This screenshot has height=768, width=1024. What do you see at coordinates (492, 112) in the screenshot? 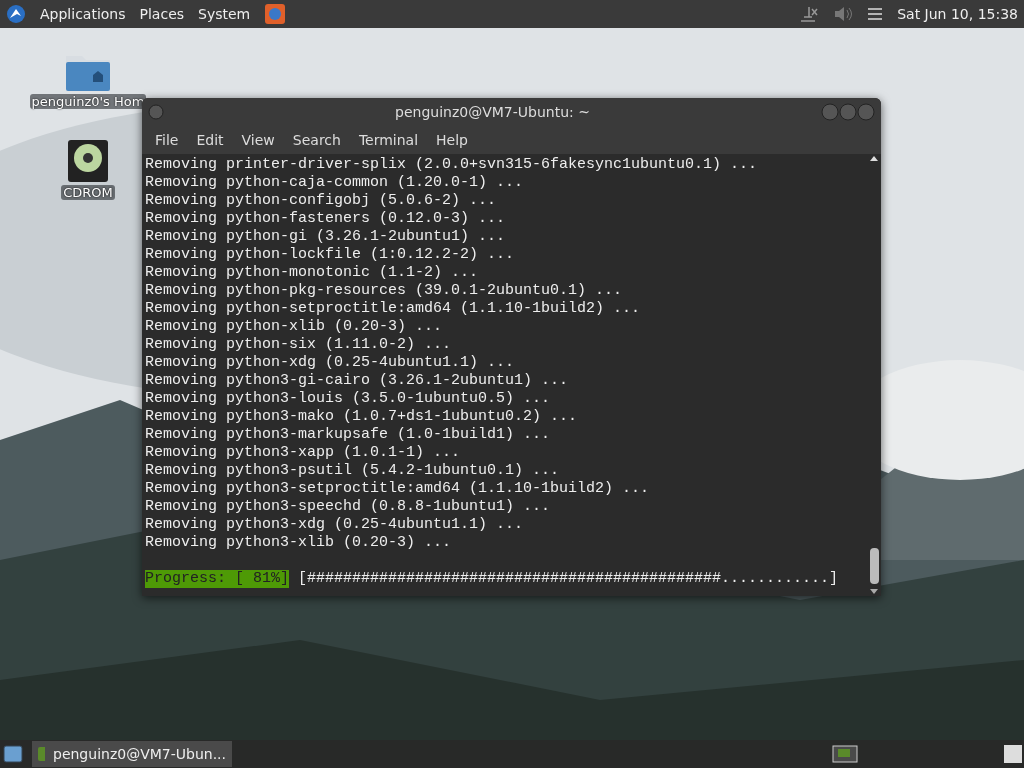
I see `window-title: penguinz0@VM7-Ubuntu: ~` at bounding box center [492, 112].